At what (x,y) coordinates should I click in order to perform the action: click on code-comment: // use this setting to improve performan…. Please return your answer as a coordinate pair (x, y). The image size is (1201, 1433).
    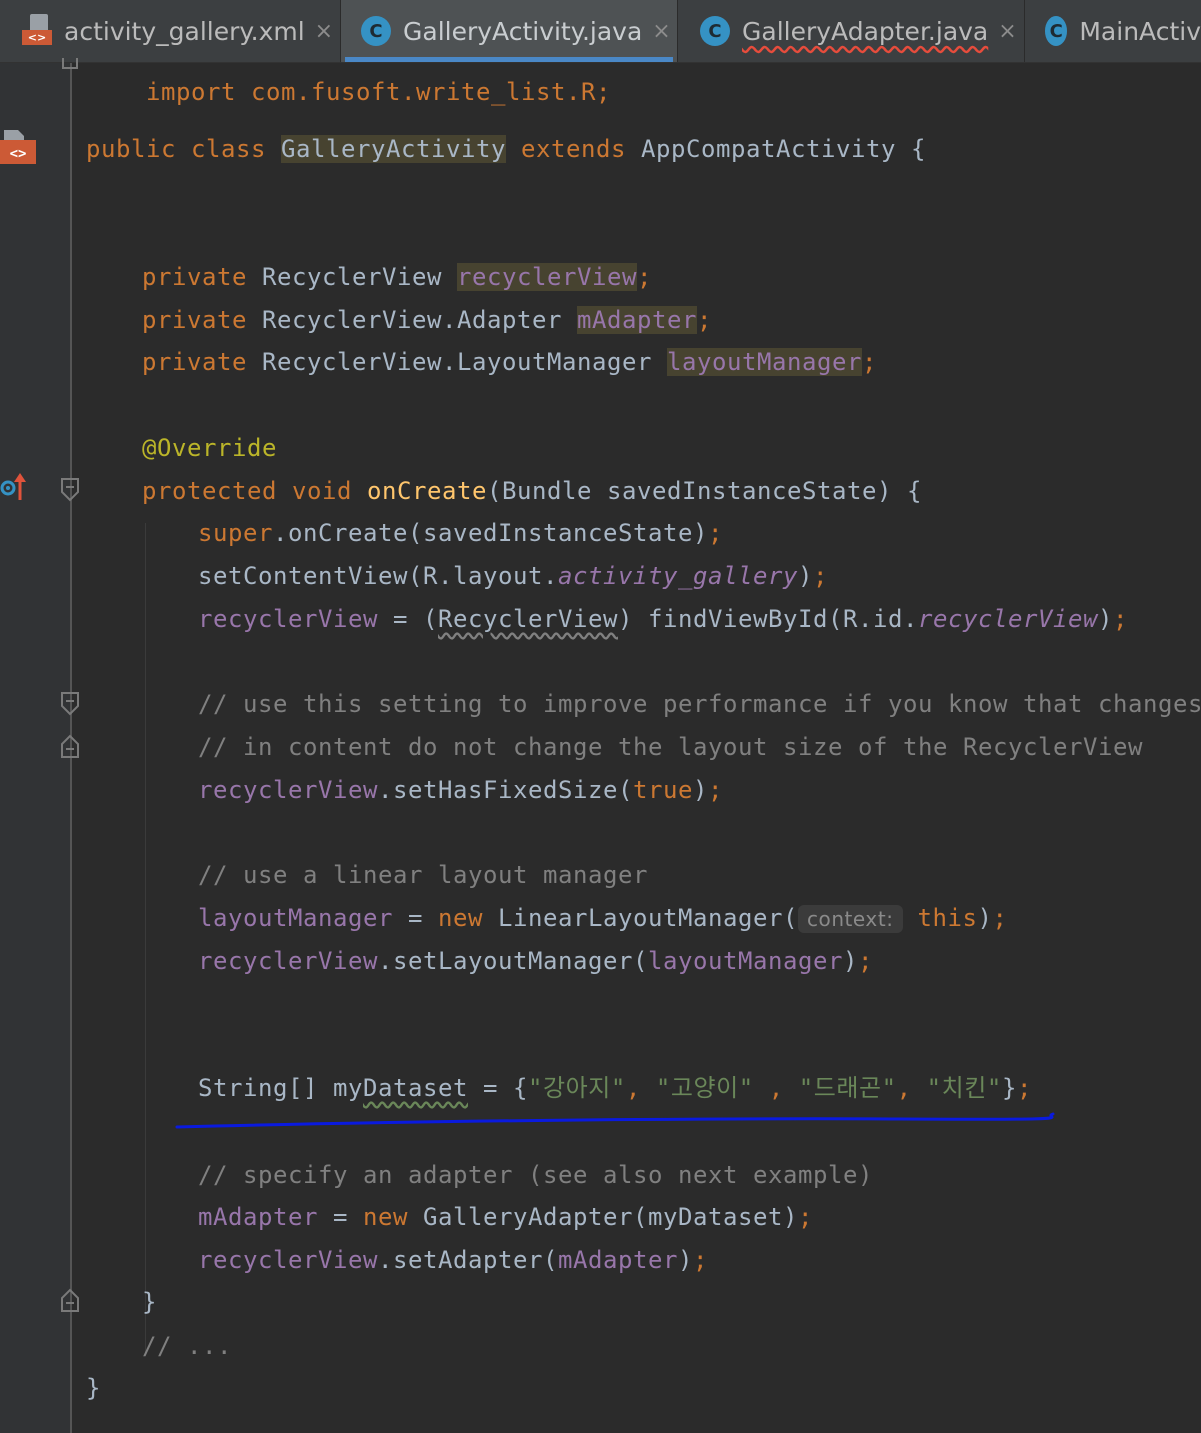
    Looking at the image, I should click on (699, 704).